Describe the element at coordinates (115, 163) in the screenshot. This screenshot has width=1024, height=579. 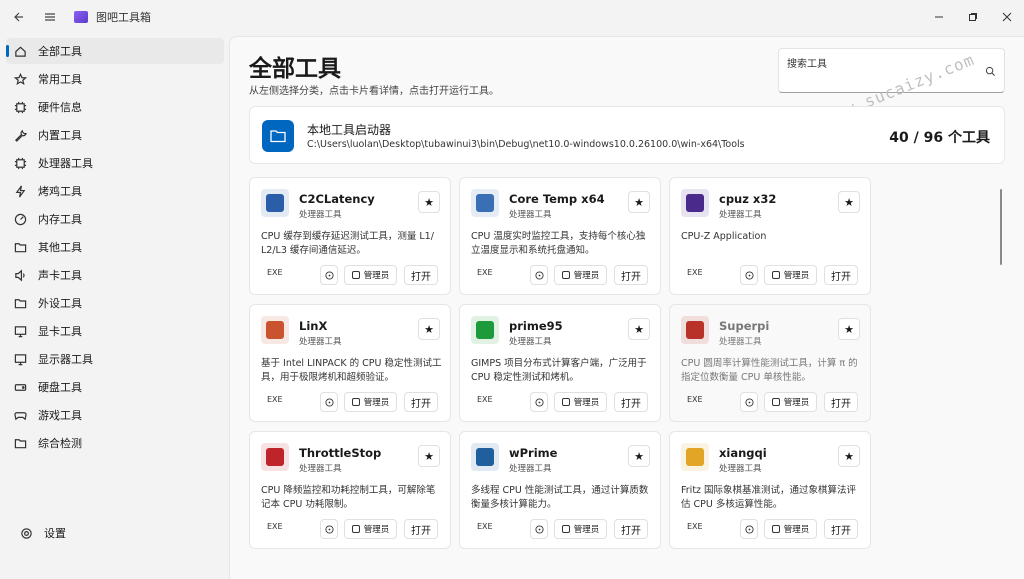
I see `sidebar-item-4: 处理器工具` at that location.